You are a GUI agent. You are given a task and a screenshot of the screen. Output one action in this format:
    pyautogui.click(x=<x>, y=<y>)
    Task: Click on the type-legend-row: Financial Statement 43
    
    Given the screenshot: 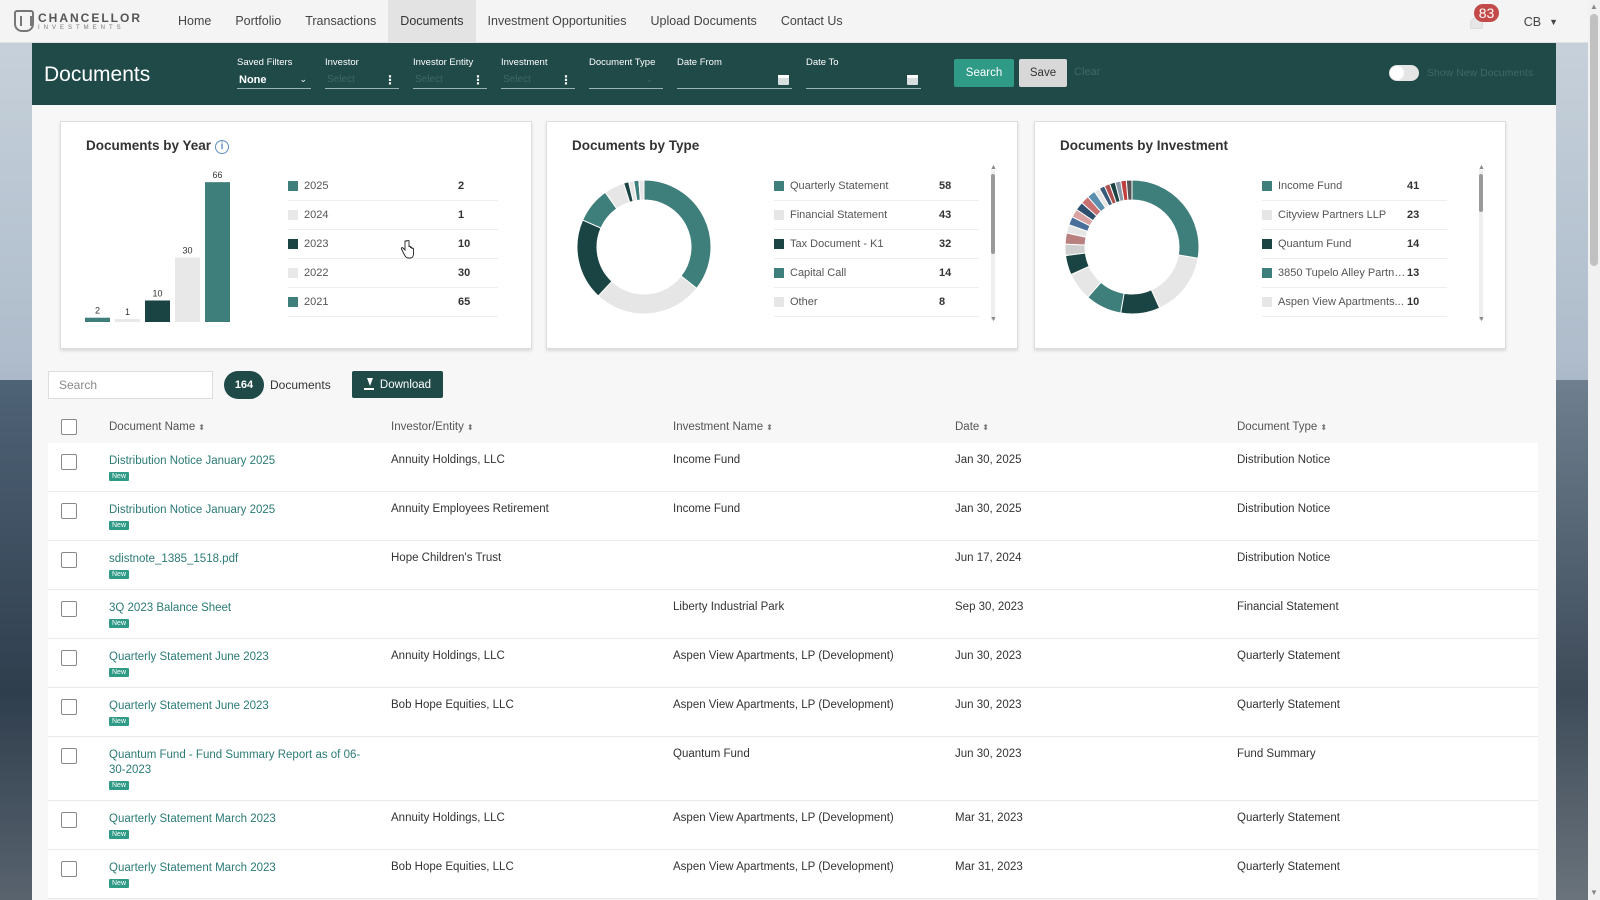 What is the action you would take?
    pyautogui.click(x=876, y=215)
    